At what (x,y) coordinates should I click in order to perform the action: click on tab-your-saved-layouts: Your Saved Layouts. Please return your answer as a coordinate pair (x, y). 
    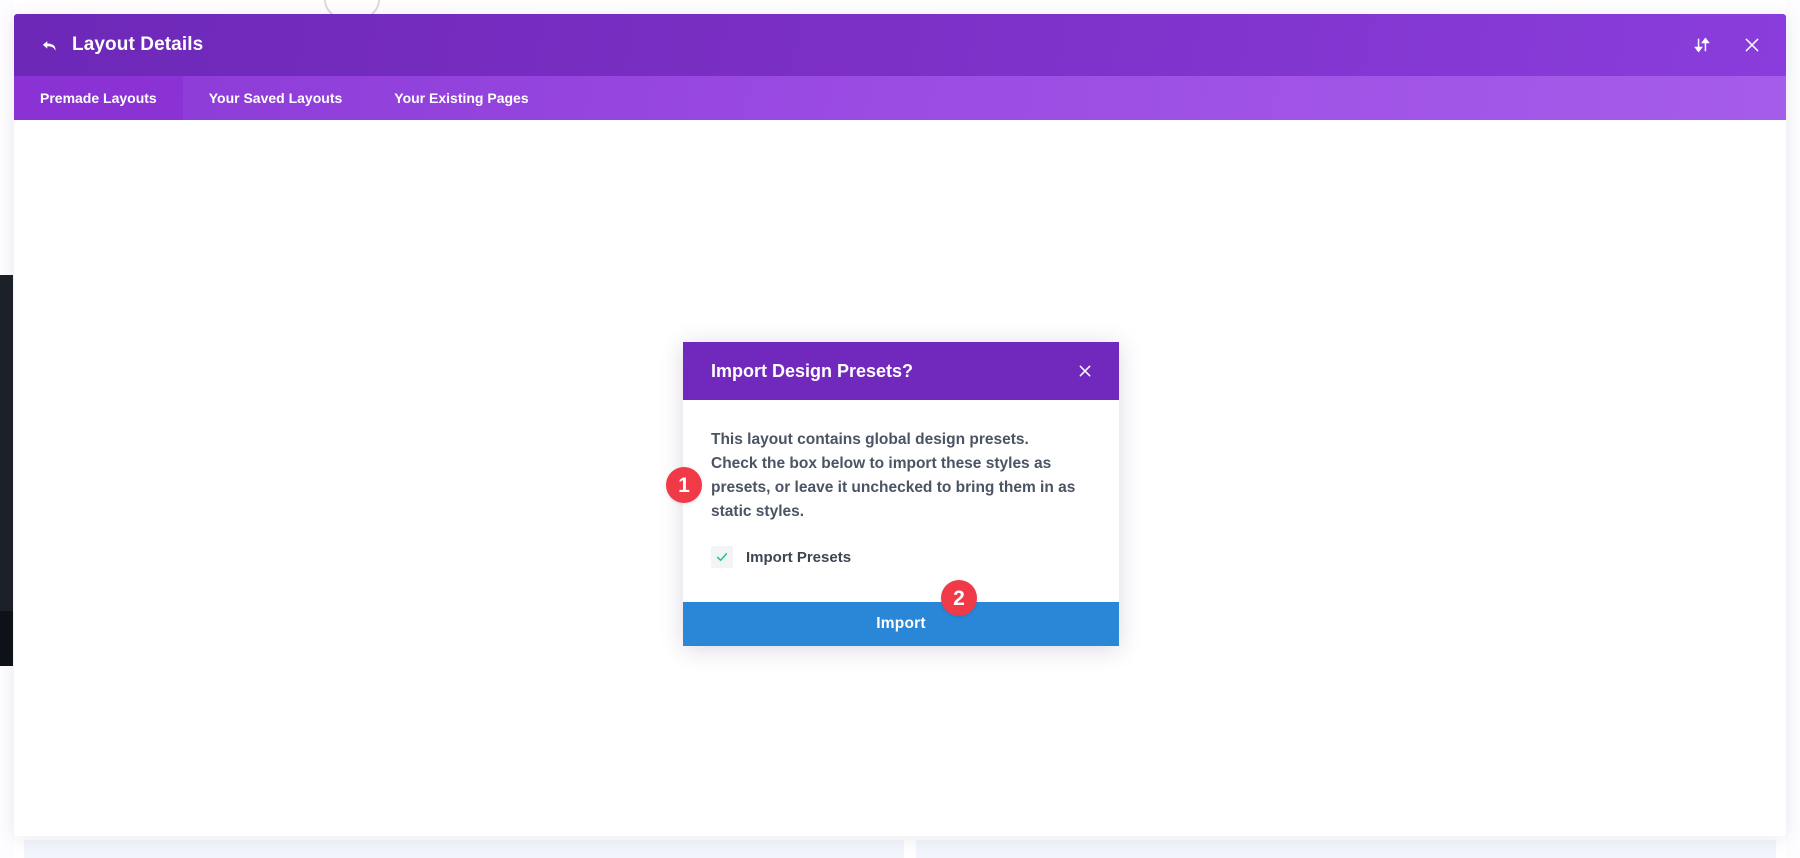
    Looking at the image, I should click on (276, 98).